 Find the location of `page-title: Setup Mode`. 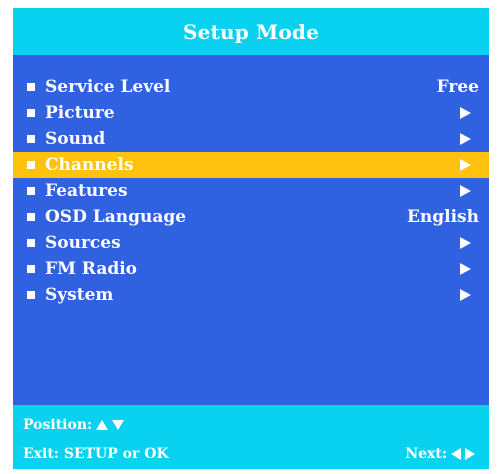

page-title: Setup Mode is located at coordinates (251, 31).